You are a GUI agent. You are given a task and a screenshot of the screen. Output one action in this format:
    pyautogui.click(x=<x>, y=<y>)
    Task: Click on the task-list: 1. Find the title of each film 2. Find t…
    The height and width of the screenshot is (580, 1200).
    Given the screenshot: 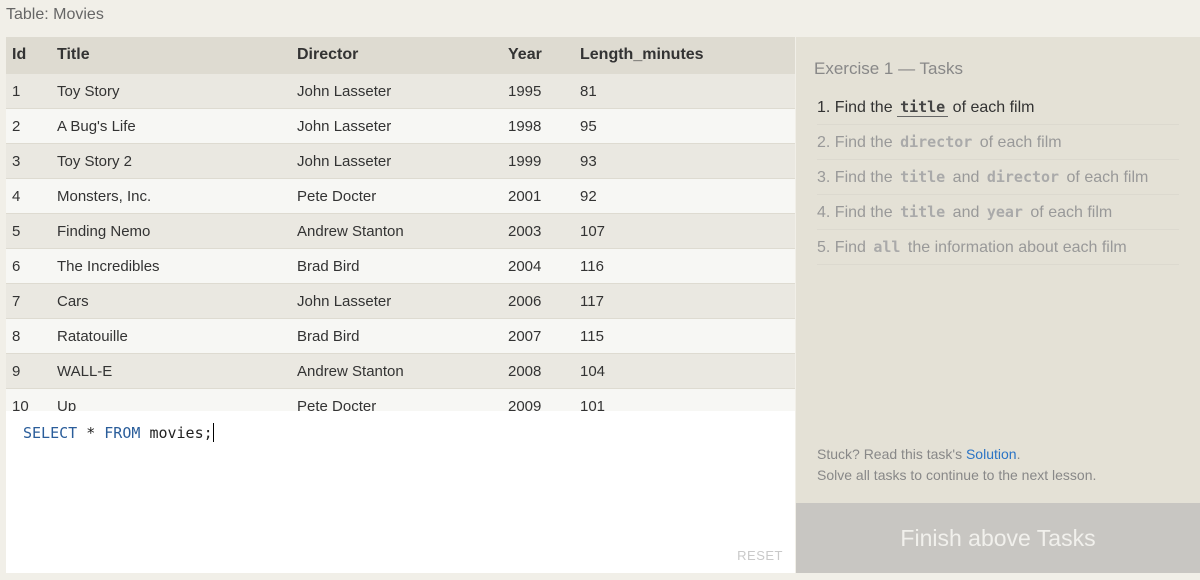 What is the action you would take?
    pyautogui.click(x=998, y=177)
    